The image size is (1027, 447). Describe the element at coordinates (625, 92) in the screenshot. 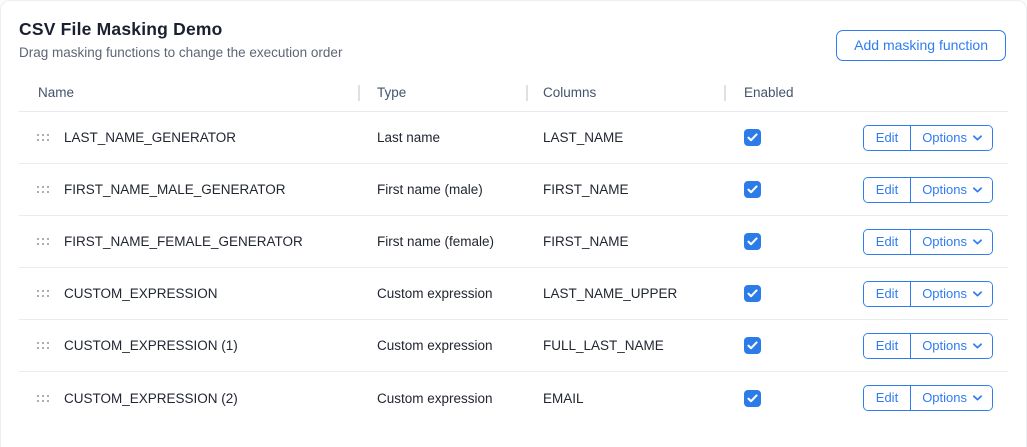

I see `column-header-columns: Columns` at that location.